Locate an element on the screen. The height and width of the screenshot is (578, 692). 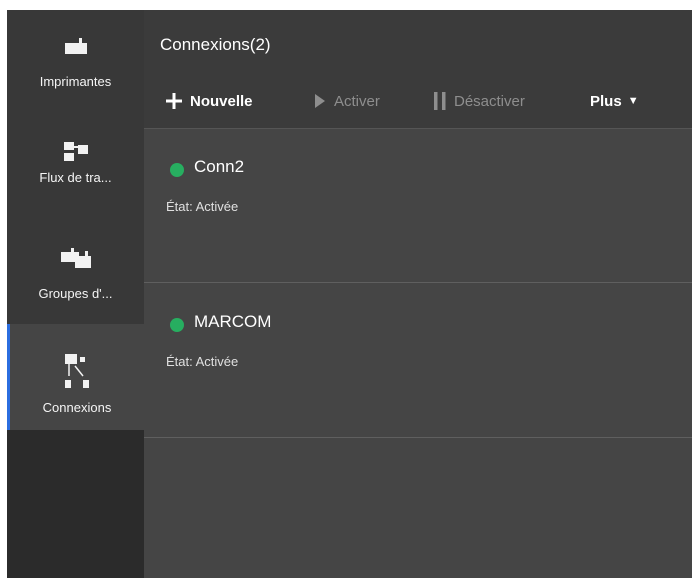
chevron-down-icon: ▼ is located at coordinates (633, 101).